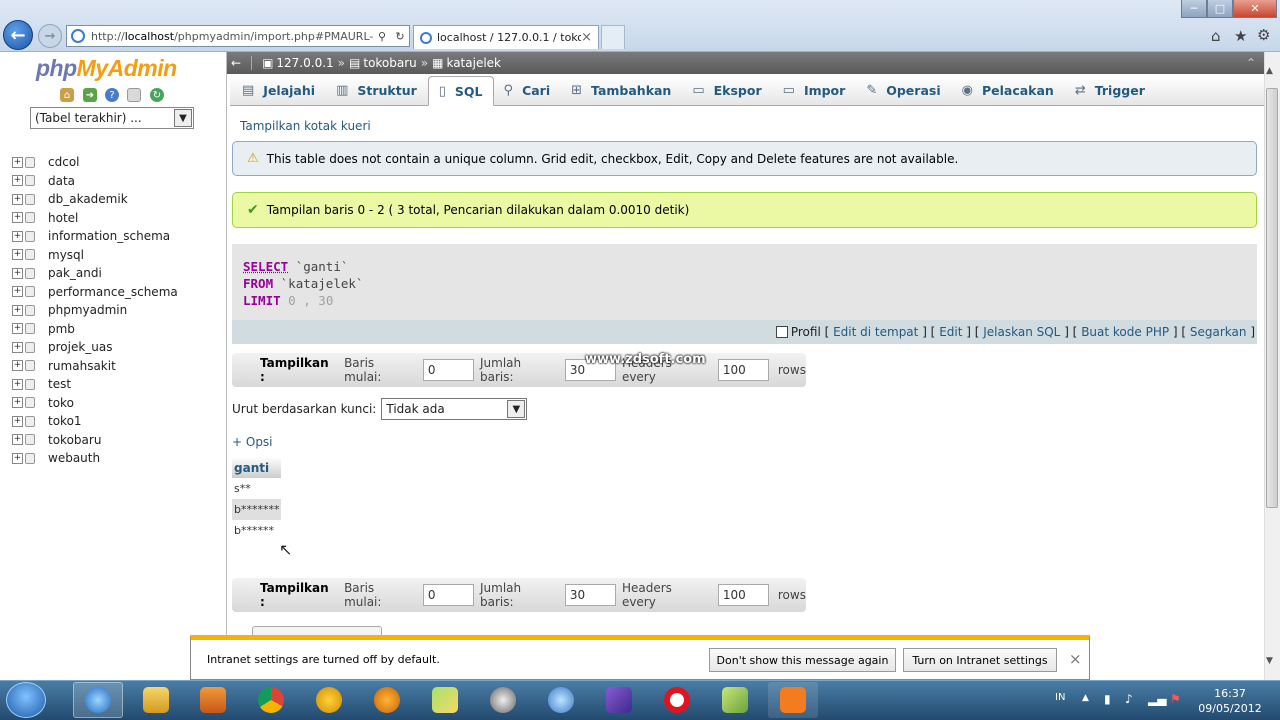 This screenshot has width=1280, height=720. What do you see at coordinates (95, 421) in the screenshot?
I see `database-item: + toko1` at bounding box center [95, 421].